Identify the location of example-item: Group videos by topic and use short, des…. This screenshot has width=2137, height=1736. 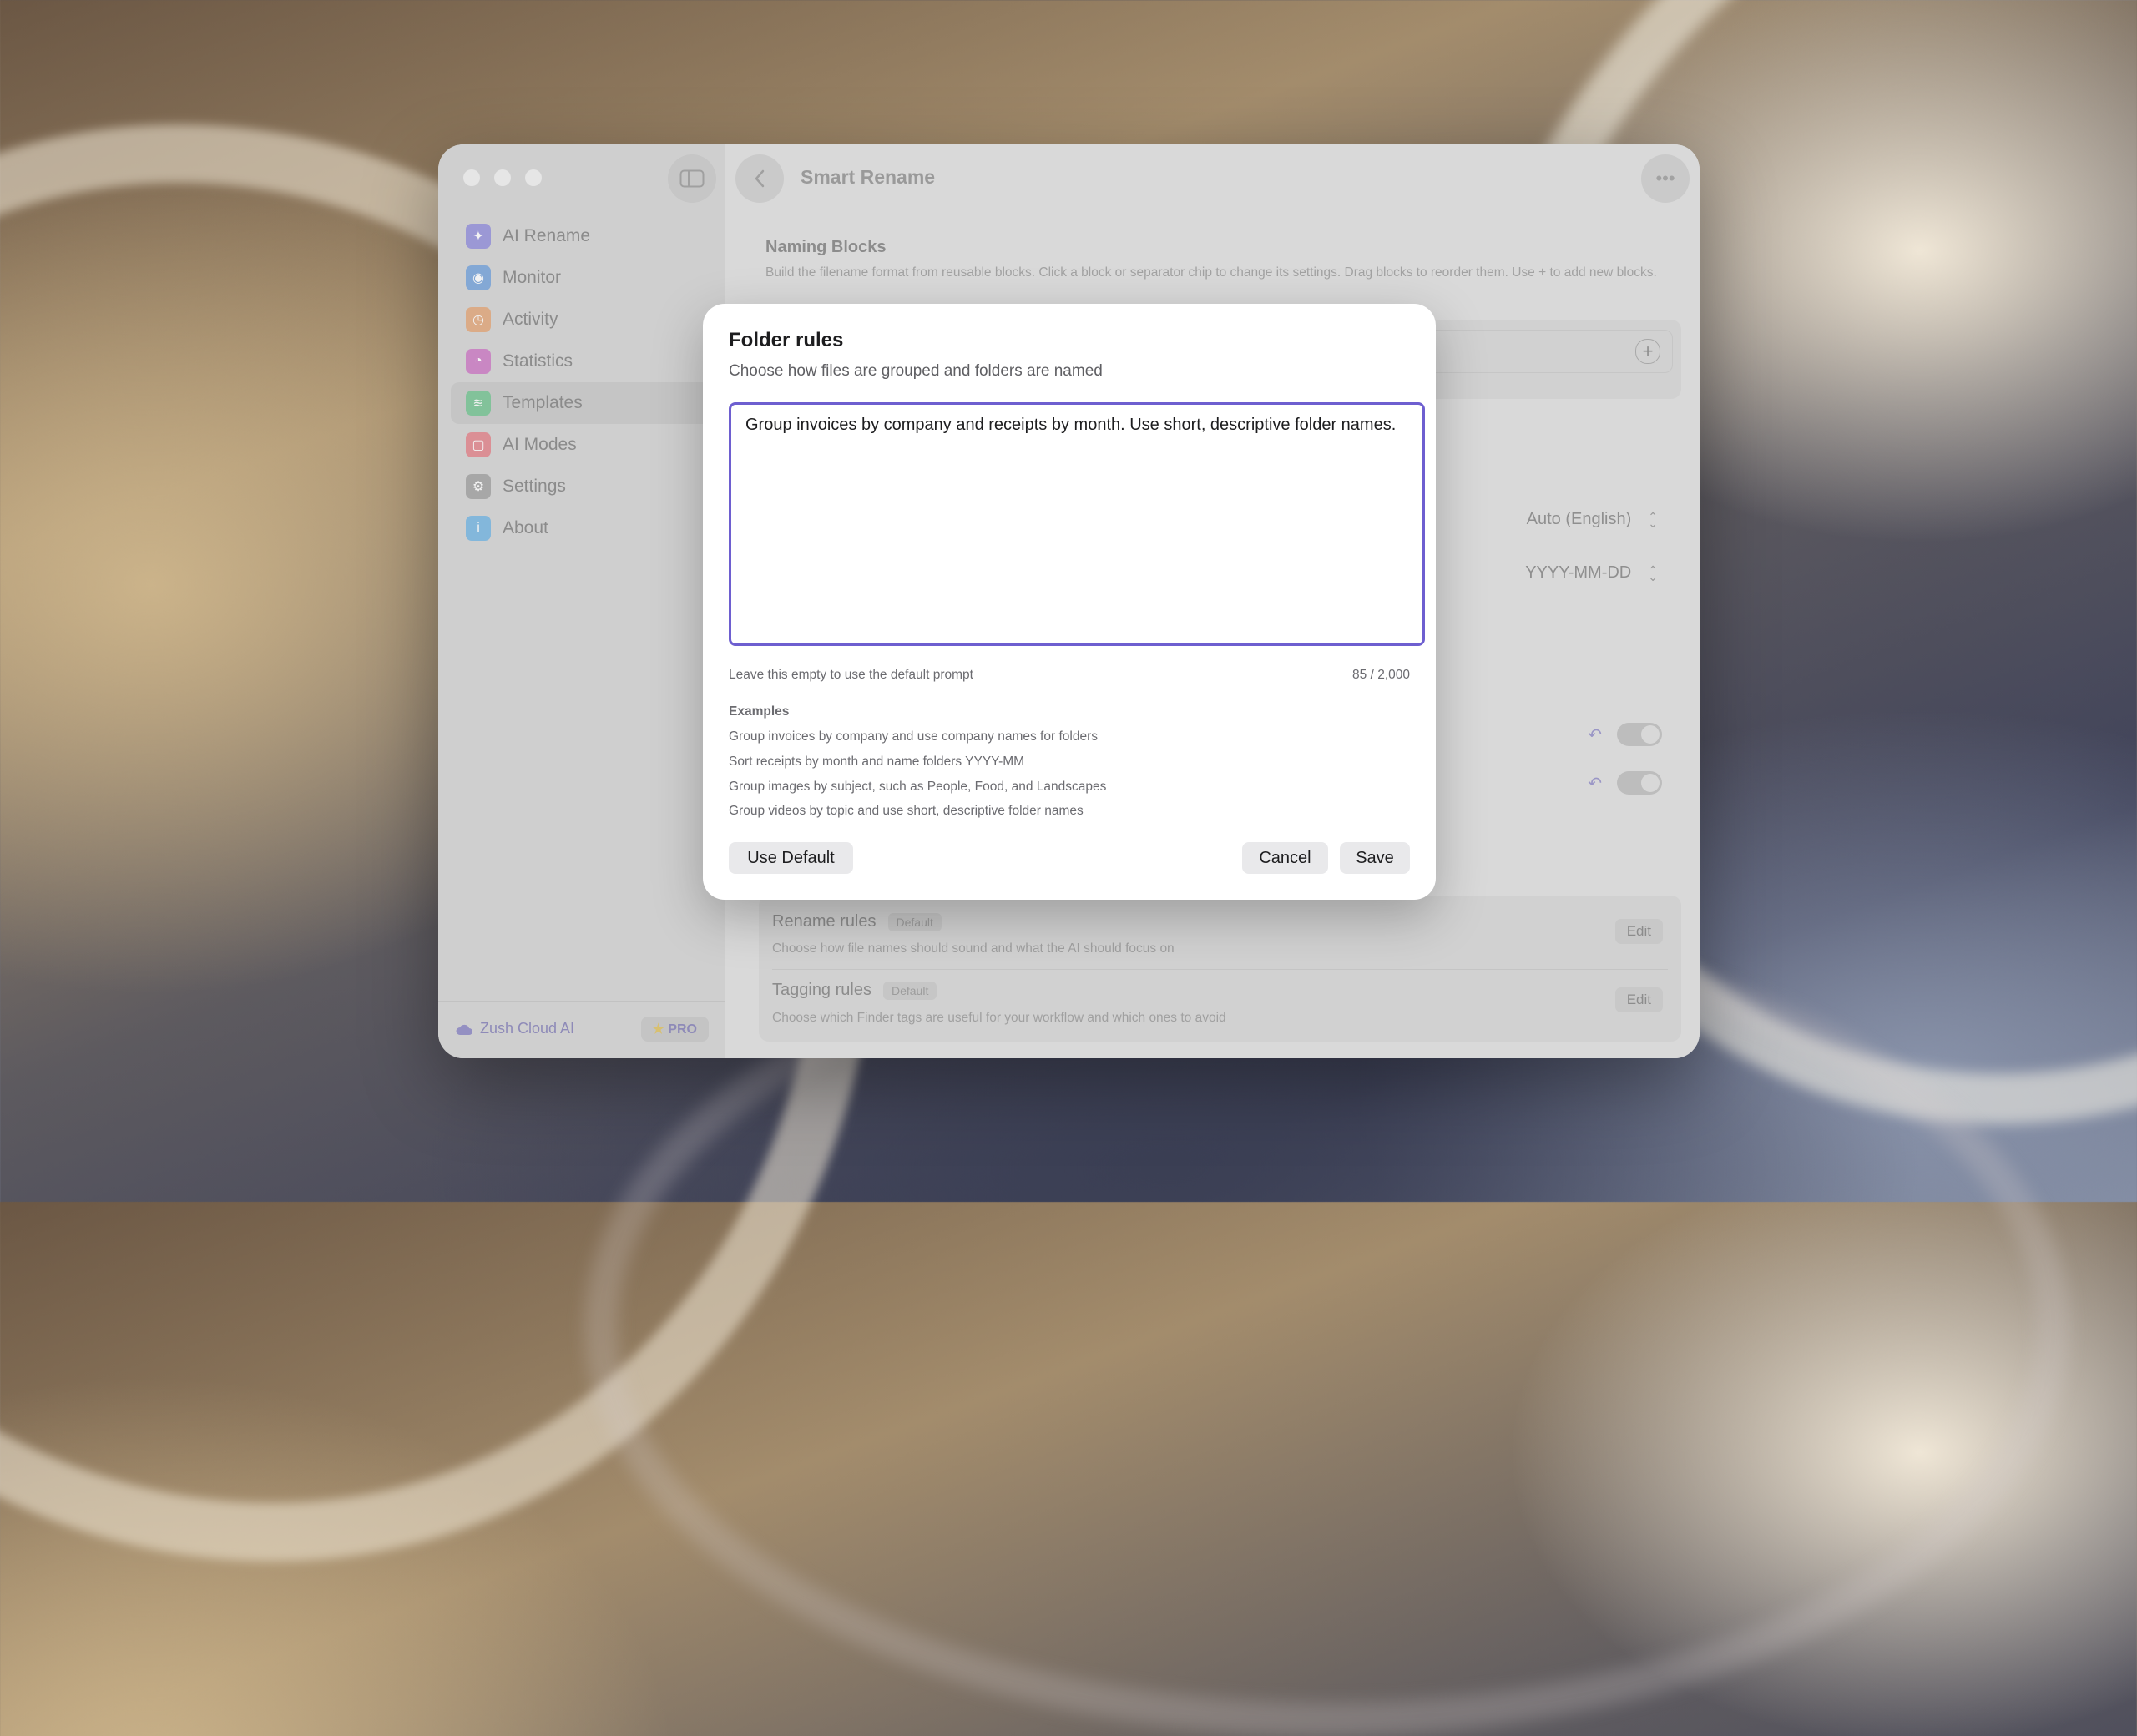
(906, 811).